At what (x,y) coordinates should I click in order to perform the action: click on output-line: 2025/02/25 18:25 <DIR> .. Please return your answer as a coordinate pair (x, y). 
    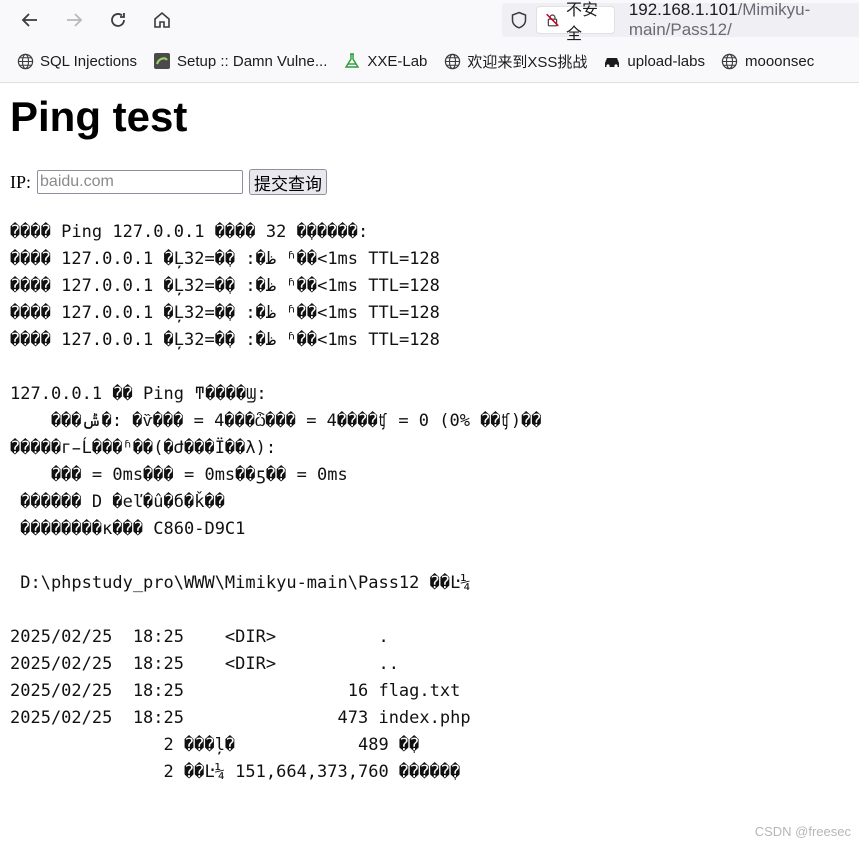
    Looking at the image, I should click on (199, 637).